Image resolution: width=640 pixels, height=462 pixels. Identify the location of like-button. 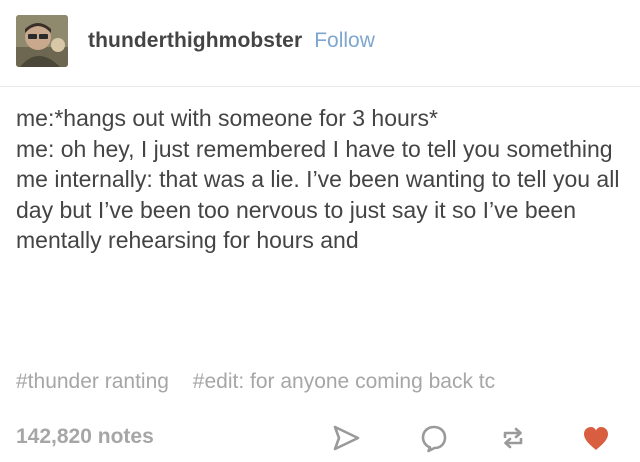
(596, 438).